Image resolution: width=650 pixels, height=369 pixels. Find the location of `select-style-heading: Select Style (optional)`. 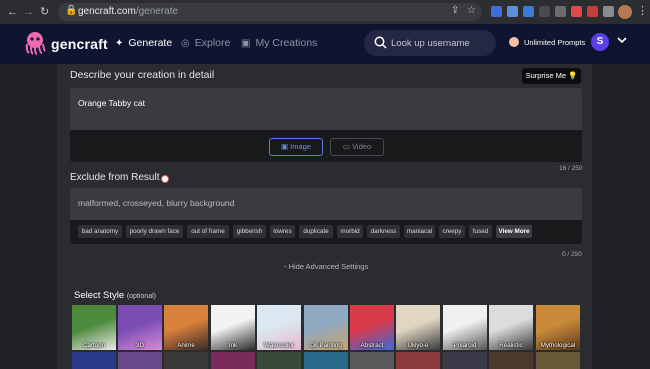

select-style-heading: Select Style (optional) is located at coordinates (115, 295).